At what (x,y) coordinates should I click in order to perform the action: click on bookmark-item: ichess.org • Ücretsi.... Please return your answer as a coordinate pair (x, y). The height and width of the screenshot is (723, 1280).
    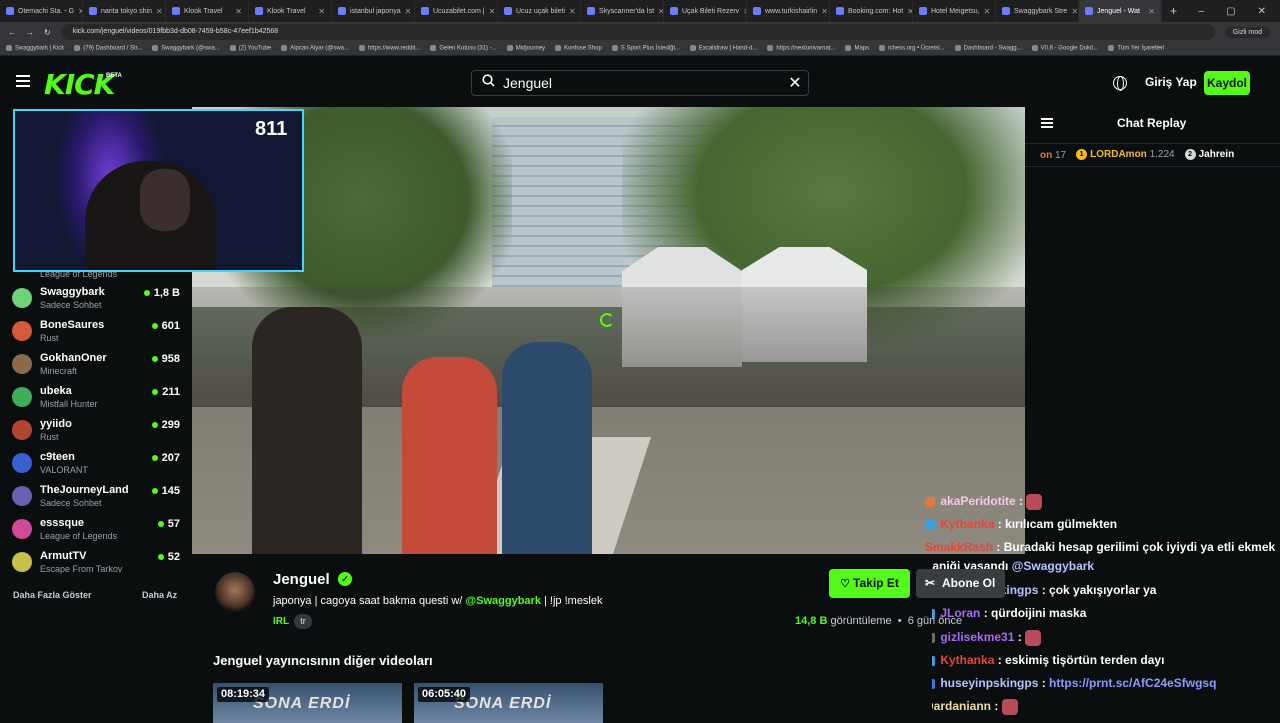
    Looking at the image, I should click on (912, 48).